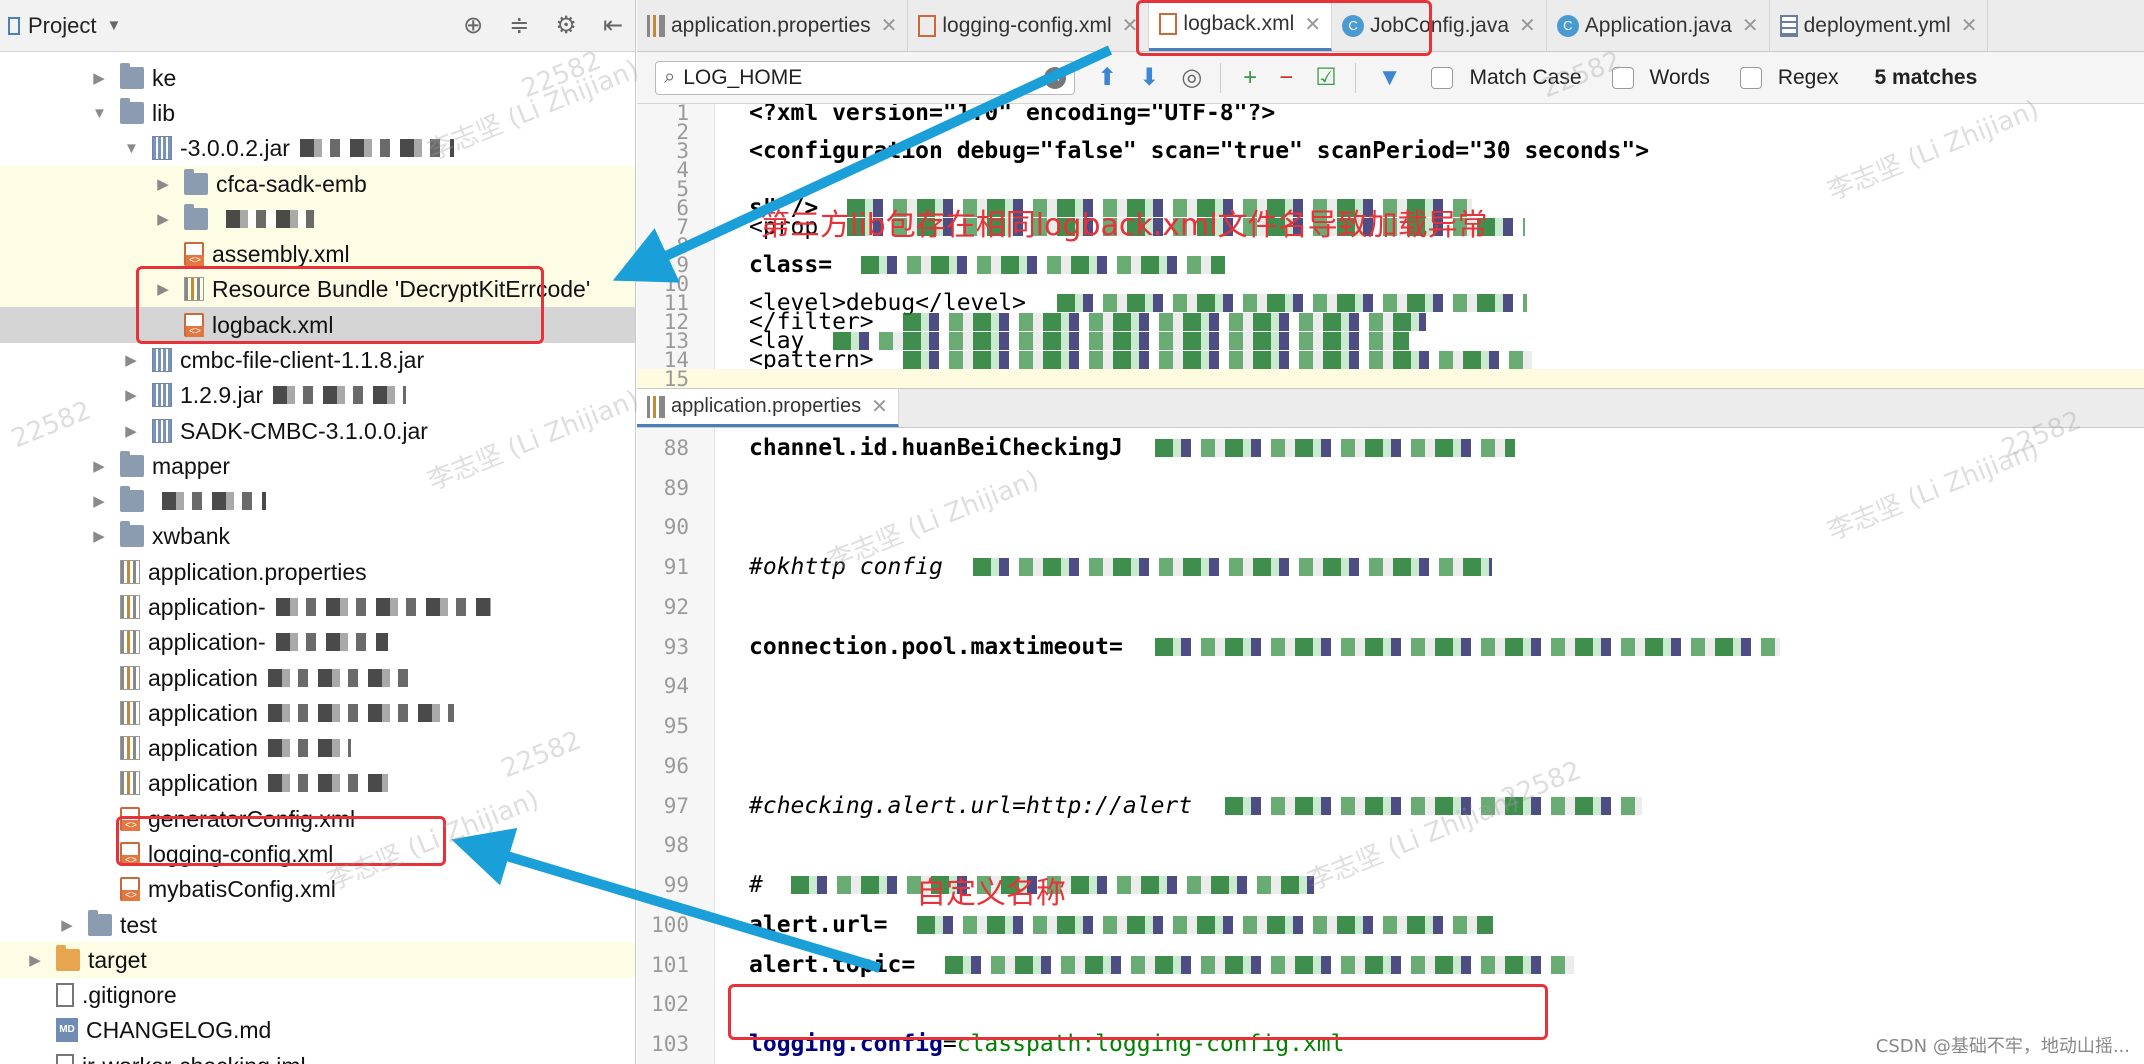 This screenshot has width=2144, height=1064. Describe the element at coordinates (1390, 189) in the screenshot. I see `code-line: 5` at that location.